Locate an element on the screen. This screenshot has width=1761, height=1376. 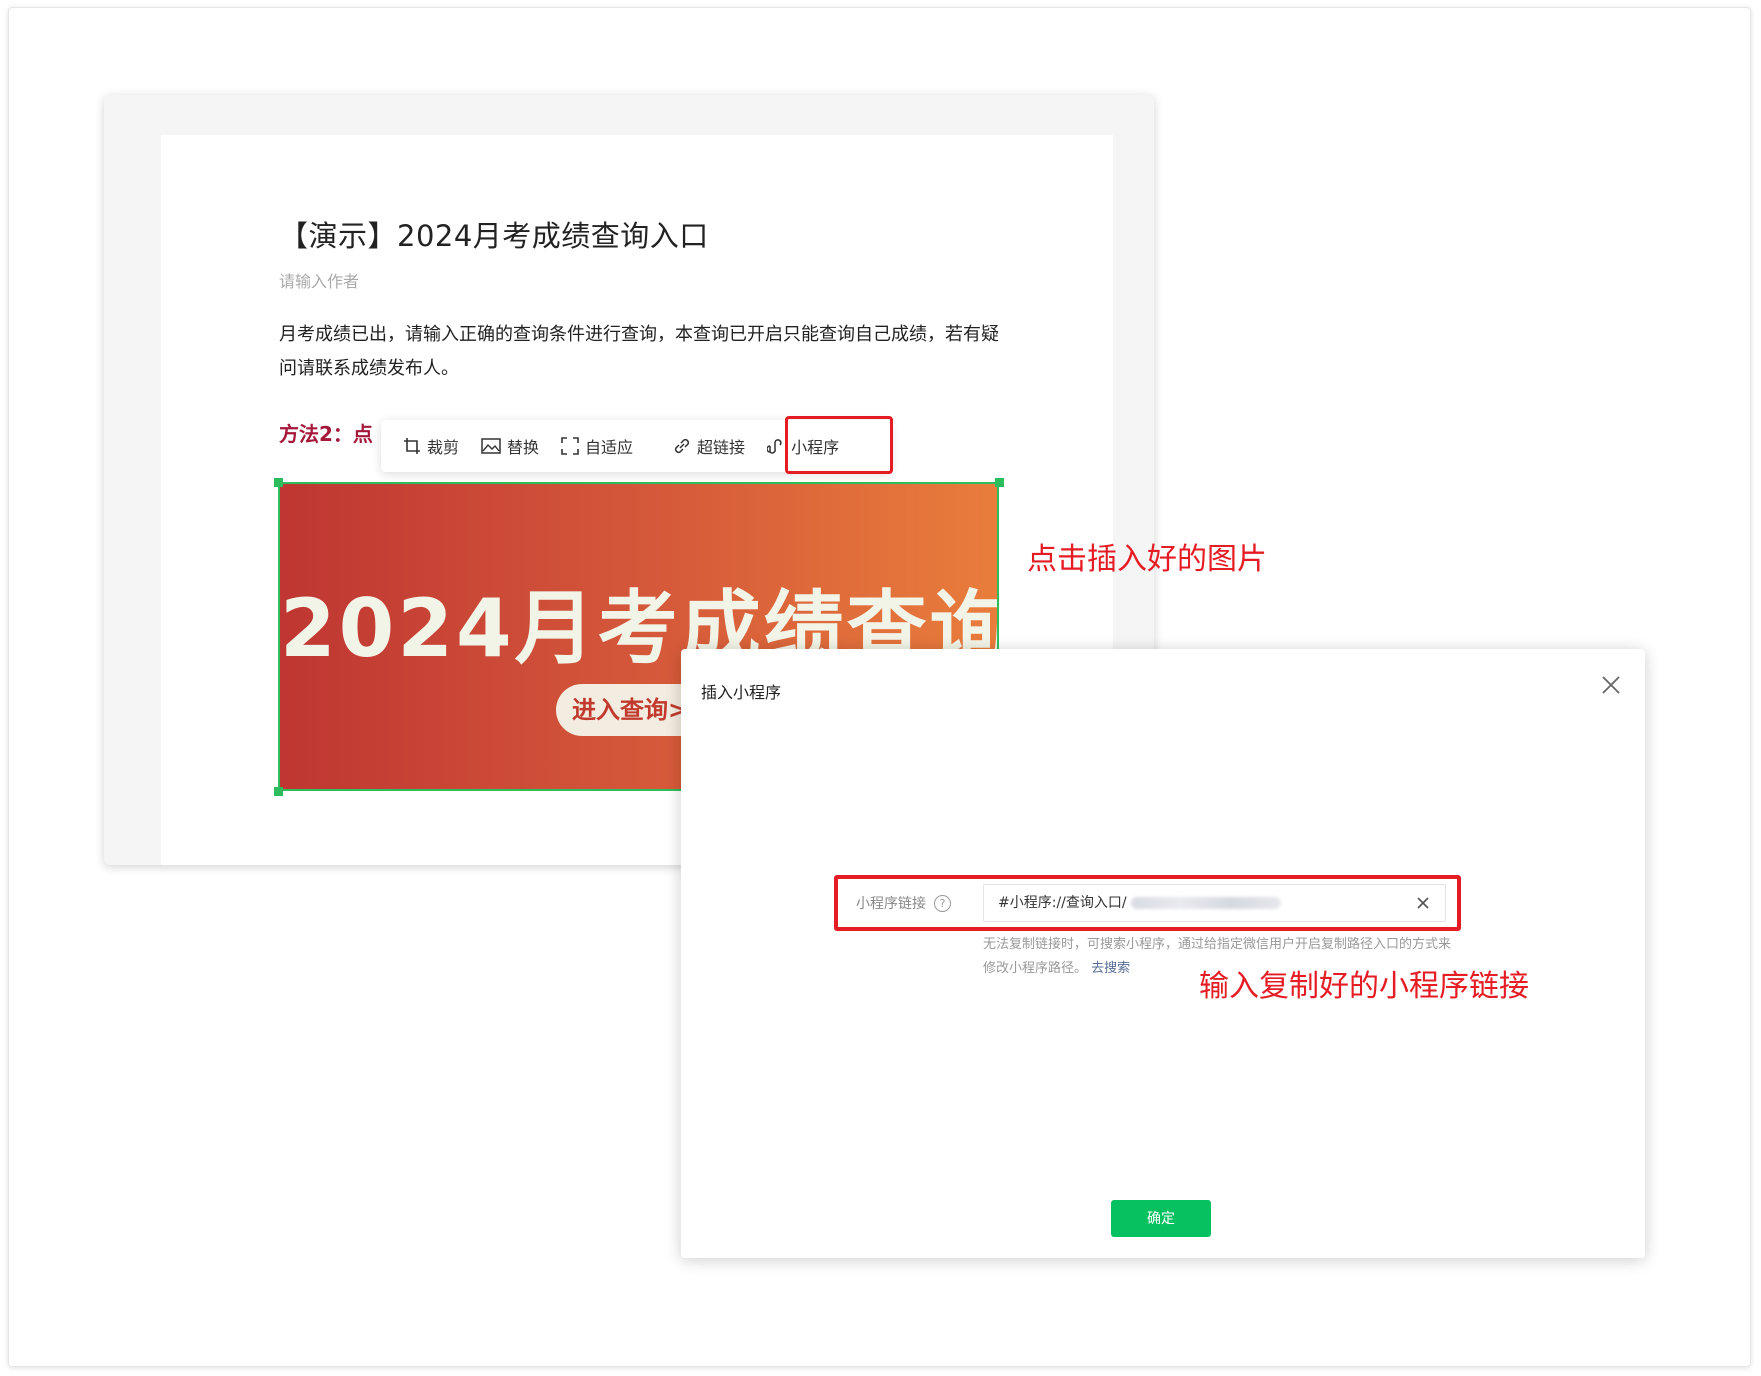
crop-button: 裁剪 is located at coordinates (431, 446).